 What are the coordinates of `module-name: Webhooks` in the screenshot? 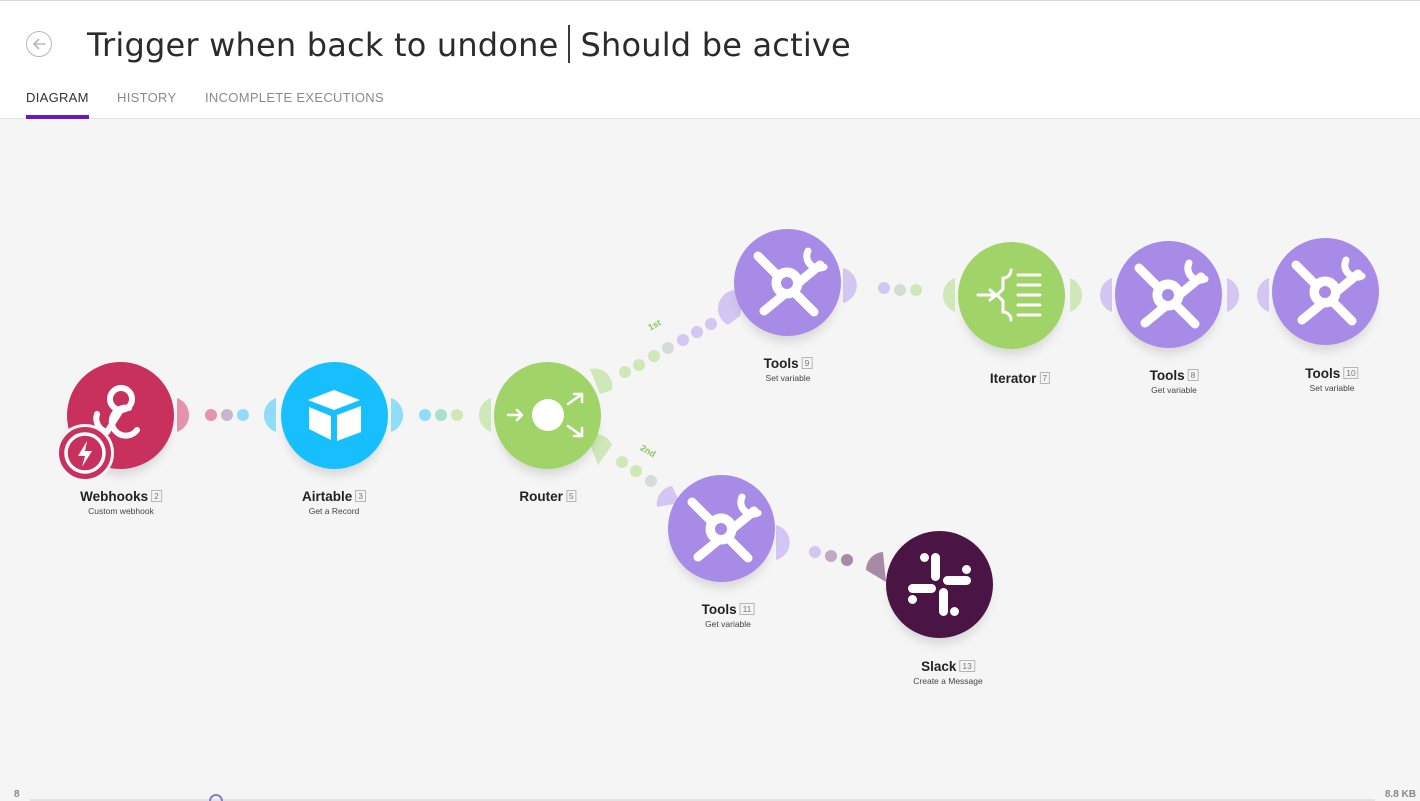 It's located at (114, 496).